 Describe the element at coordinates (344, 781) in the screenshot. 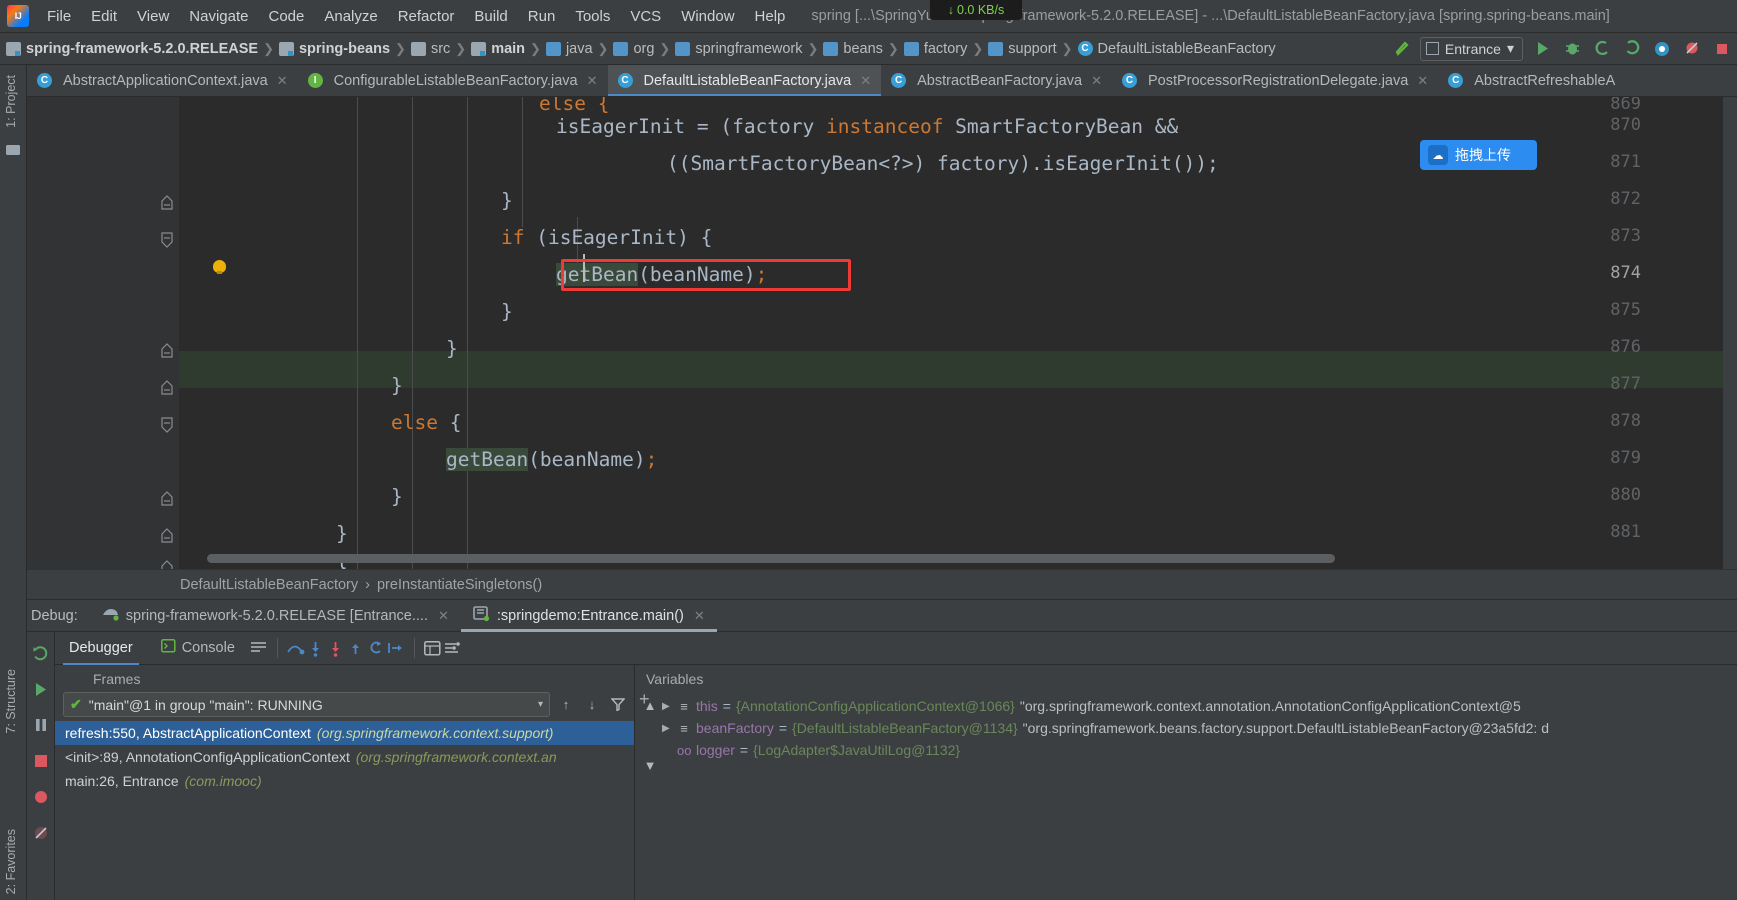

I see `frame-row-main: main:26, Entrance (com.imooc)` at that location.